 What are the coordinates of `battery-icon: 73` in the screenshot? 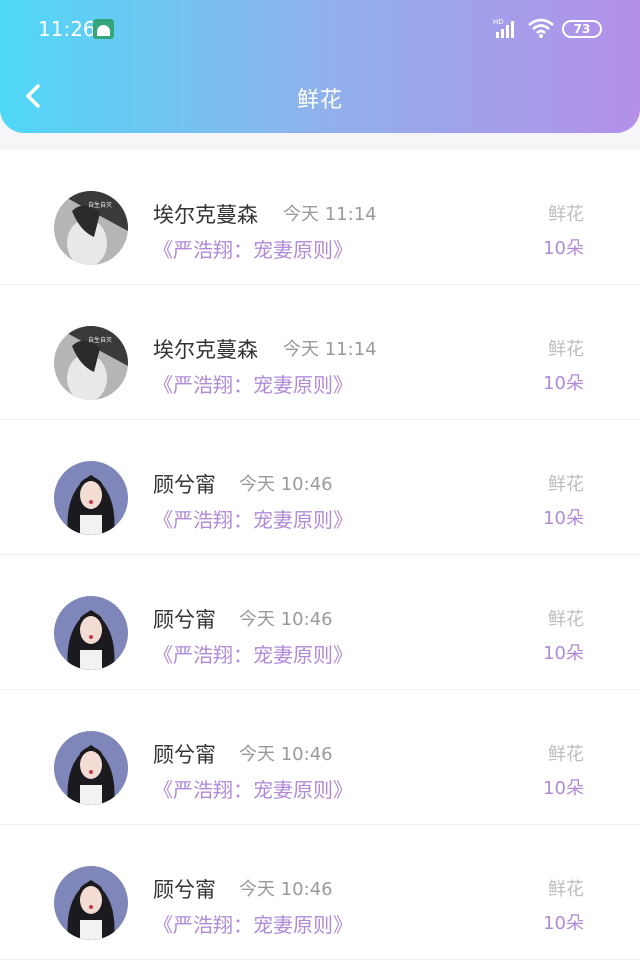 It's located at (582, 29).